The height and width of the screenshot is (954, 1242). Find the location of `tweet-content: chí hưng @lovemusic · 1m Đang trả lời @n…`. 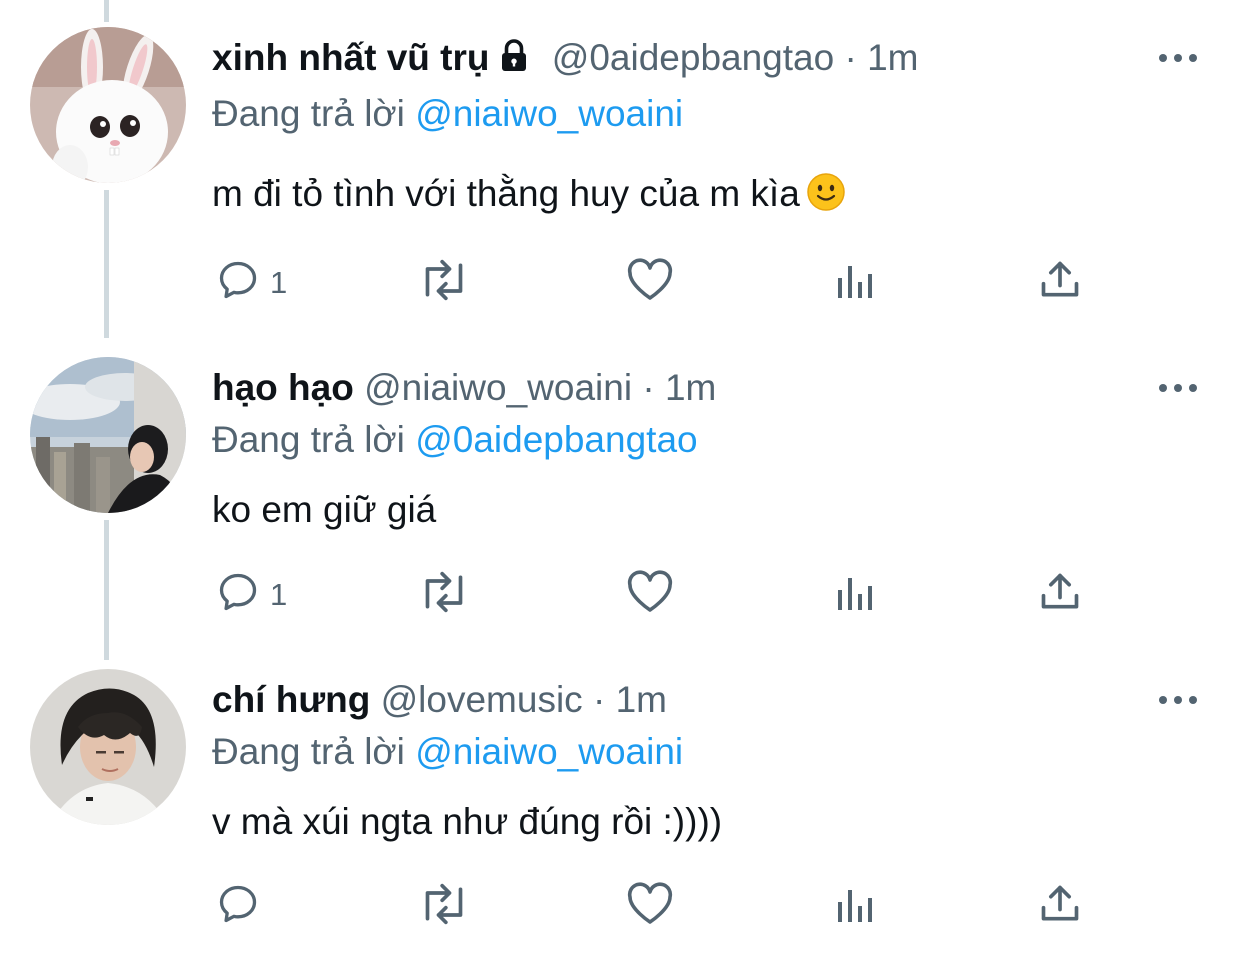

tweet-content: chí hưng @lovemusic · 1m Đang trả lời @n… is located at coordinates (707, 761).